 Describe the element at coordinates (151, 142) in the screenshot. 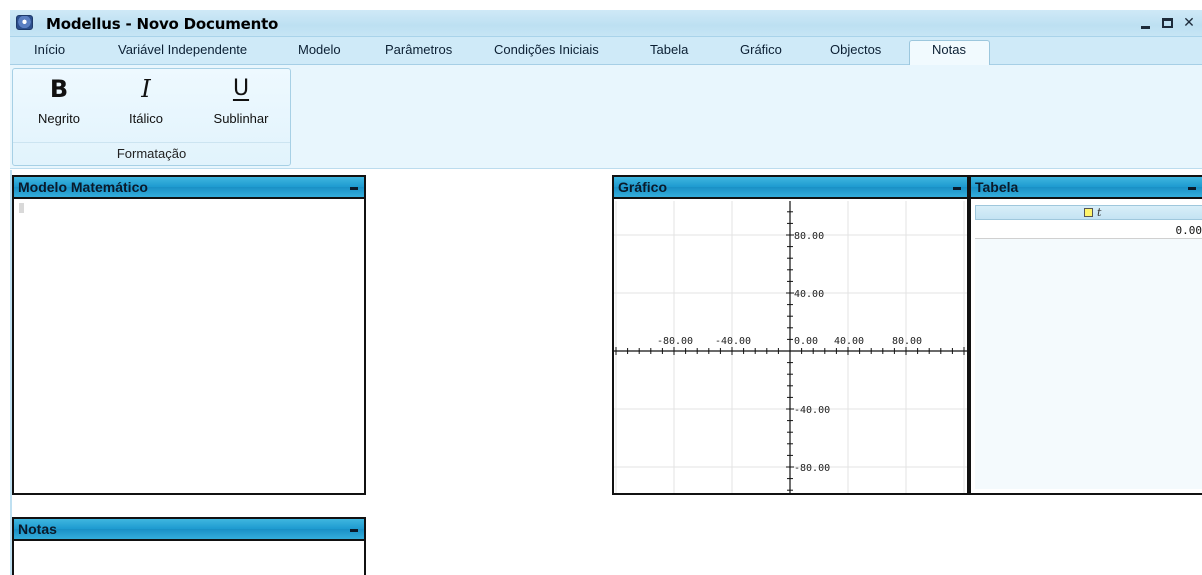

I see `group-divider` at that location.